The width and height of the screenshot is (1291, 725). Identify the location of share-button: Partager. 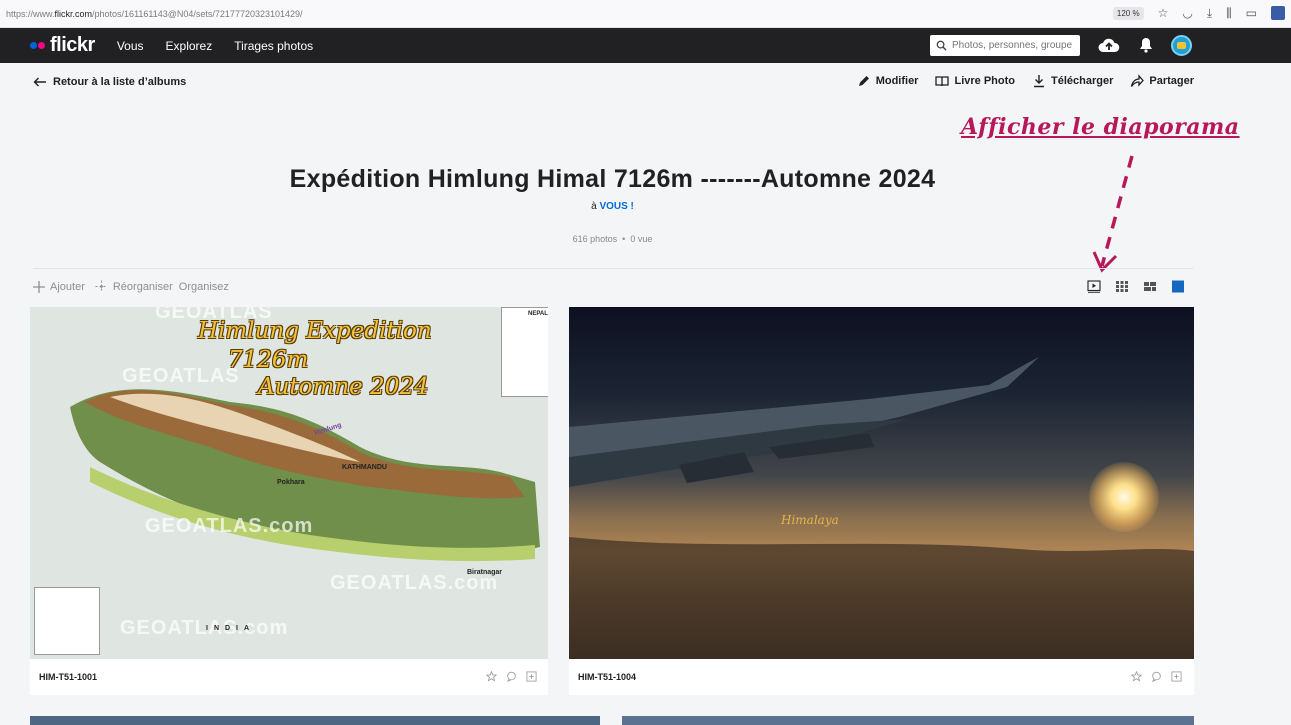
(1162, 81).